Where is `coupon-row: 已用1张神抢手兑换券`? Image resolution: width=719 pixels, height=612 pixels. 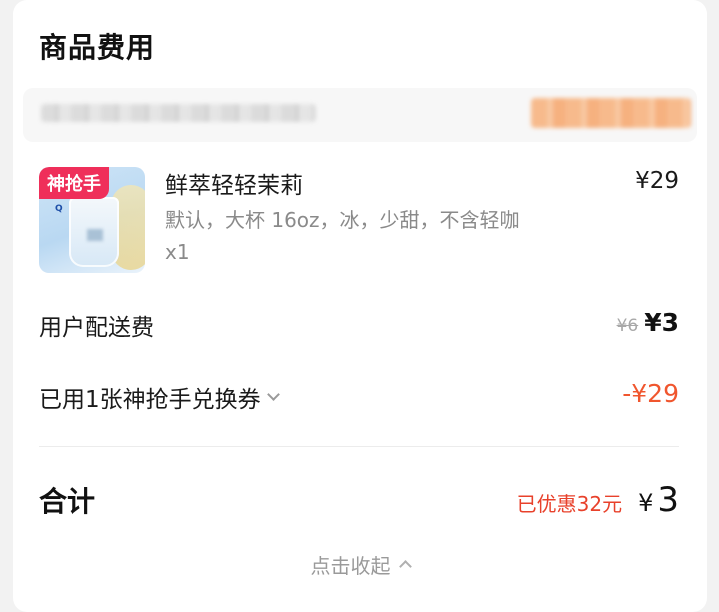
coupon-row: 已用1张神抢手兑换券 is located at coordinates (159, 397).